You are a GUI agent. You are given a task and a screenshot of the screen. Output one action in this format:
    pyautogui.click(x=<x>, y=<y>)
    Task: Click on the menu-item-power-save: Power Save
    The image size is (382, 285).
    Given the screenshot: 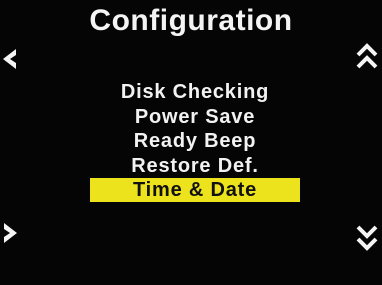 What is the action you would take?
    pyautogui.click(x=195, y=117)
    